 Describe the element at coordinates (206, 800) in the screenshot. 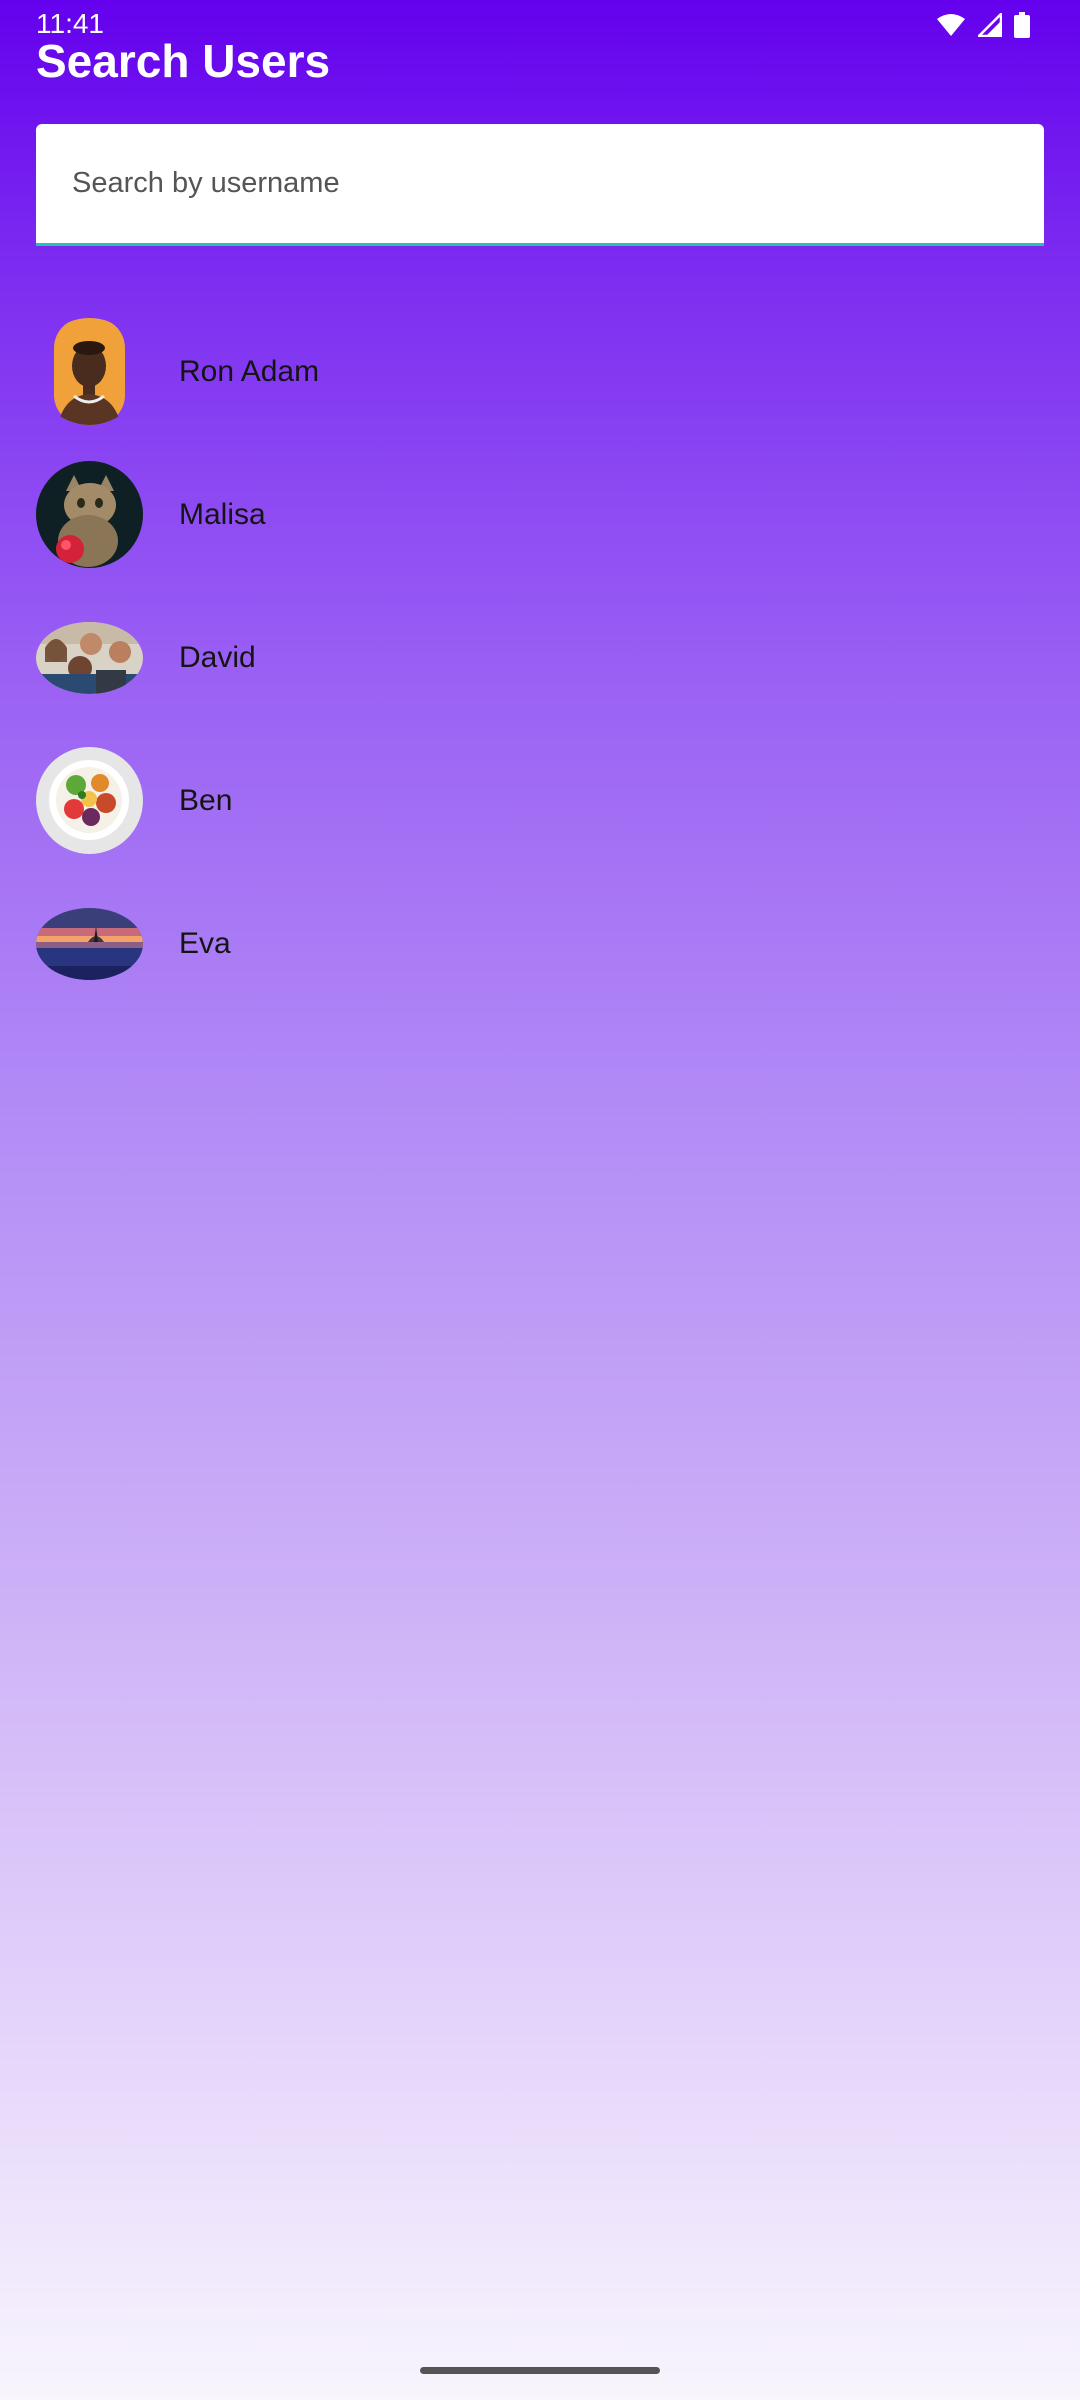

I see `user-name: Ben` at that location.